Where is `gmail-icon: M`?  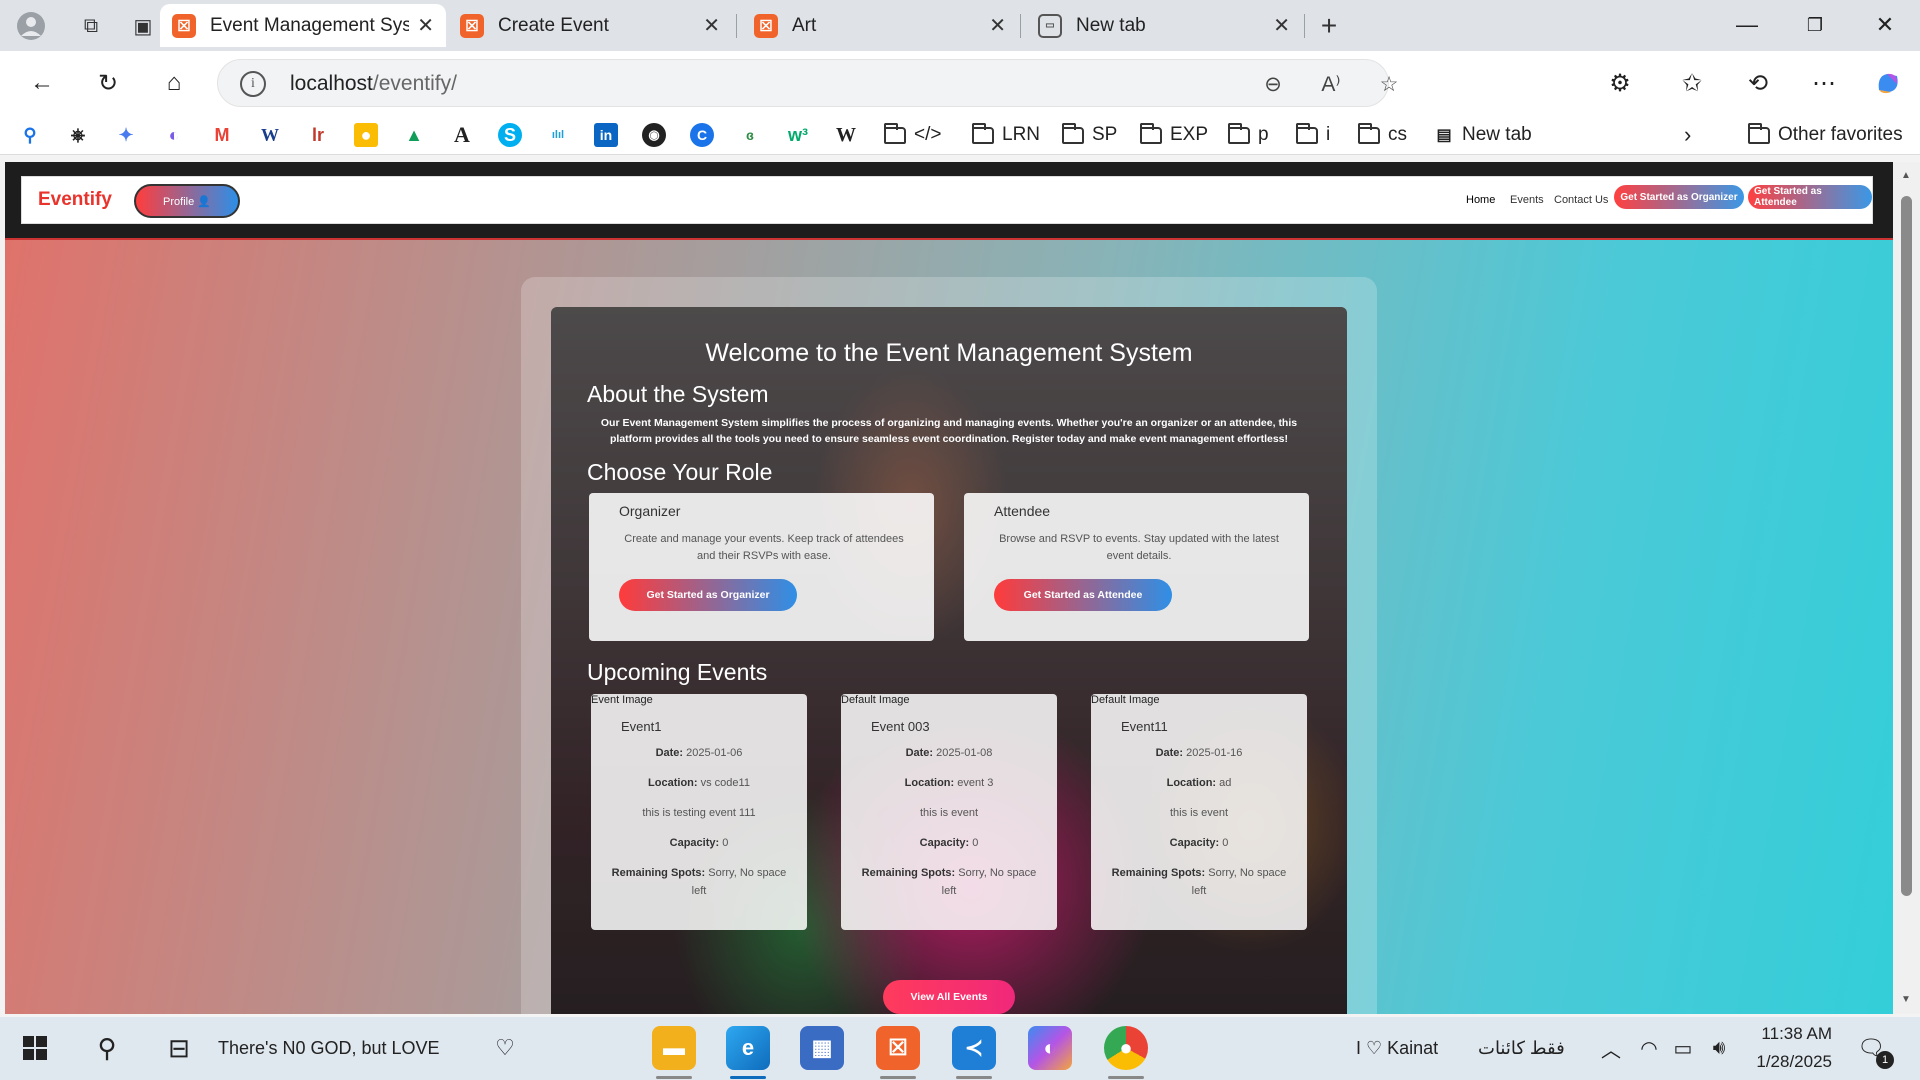 gmail-icon: M is located at coordinates (222, 134).